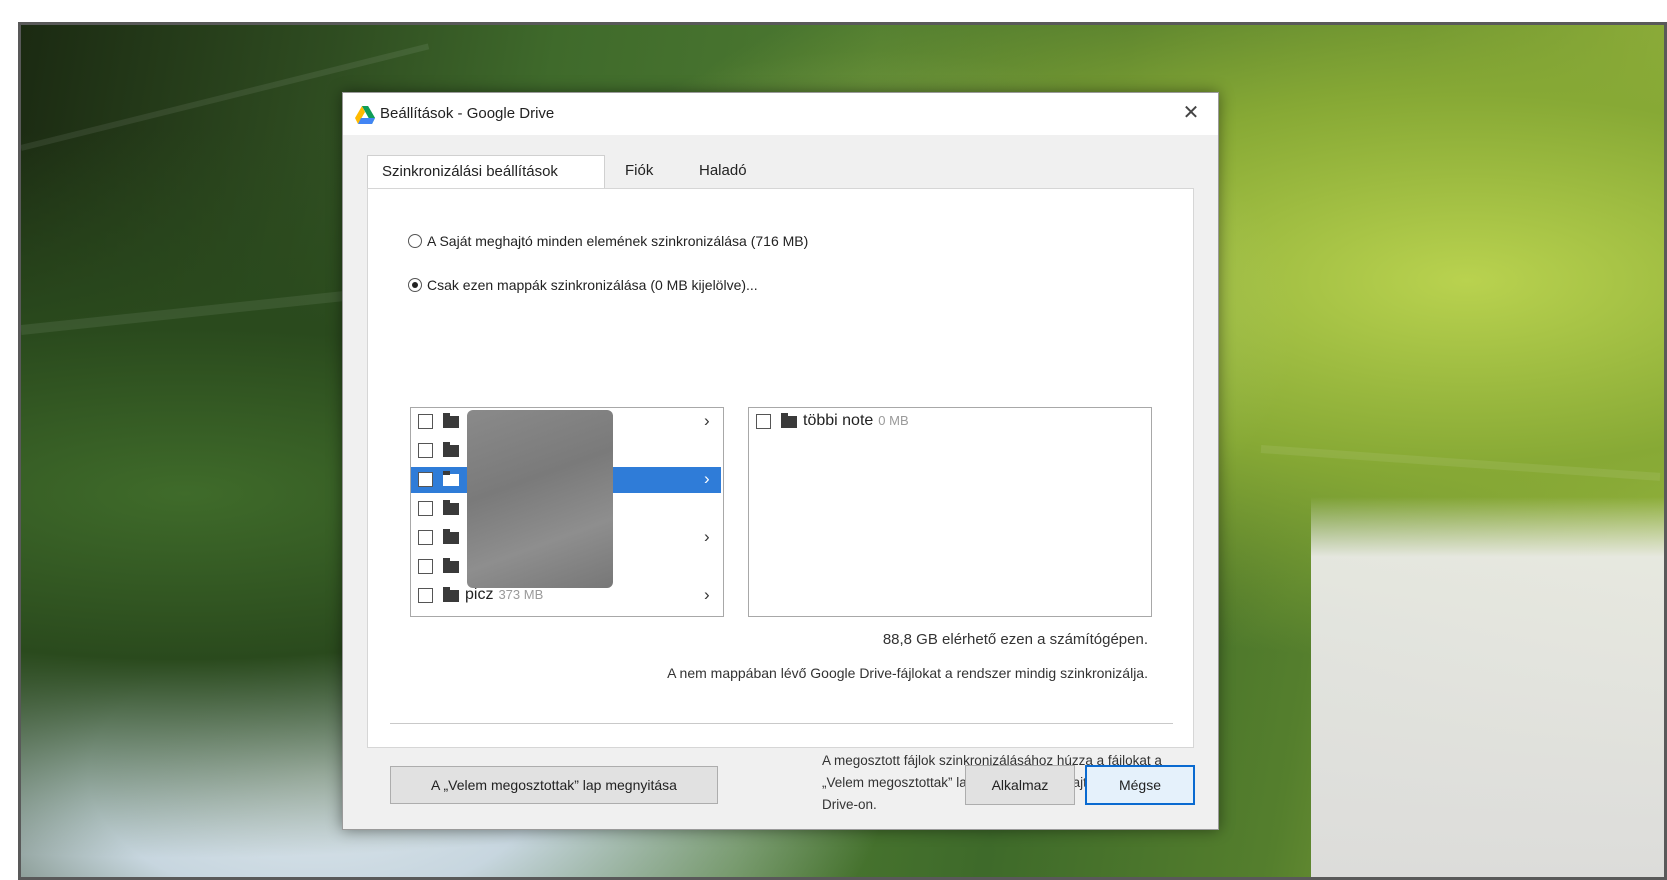  I want to click on subfolder-name: többi note 0 MB, so click(856, 421).